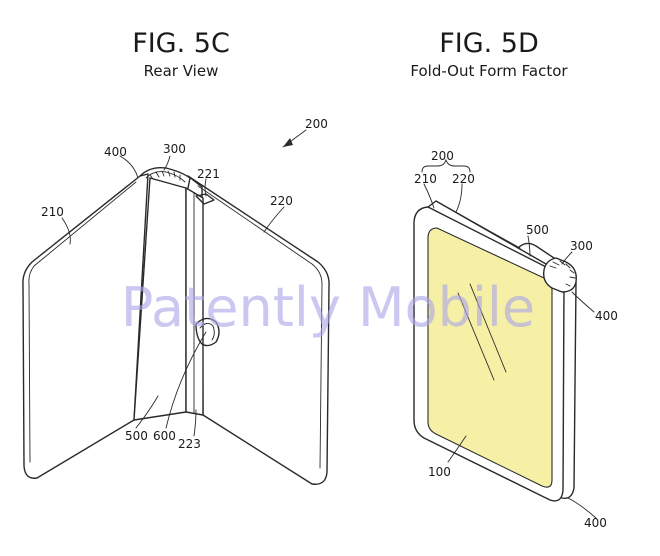  Describe the element at coordinates (439, 472) in the screenshot. I see `fig-5d-ref-100: 100` at that location.